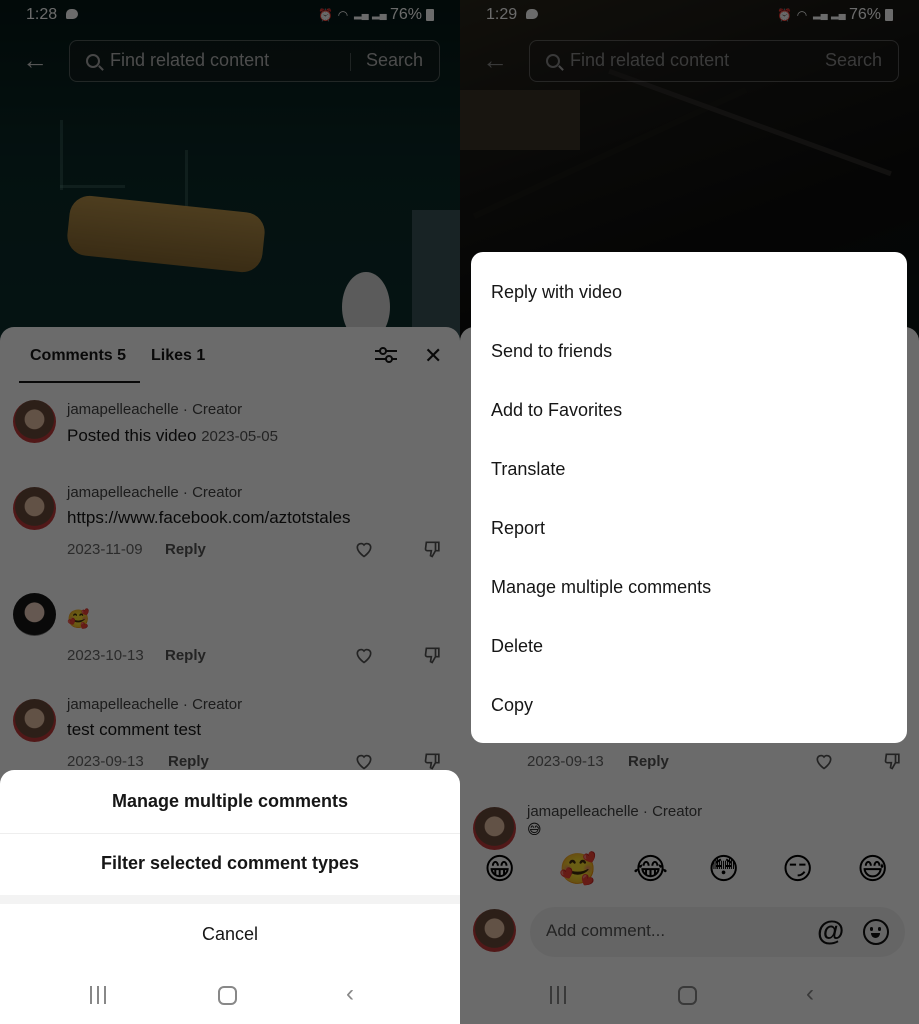 This screenshot has height=1024, width=919. I want to click on filter-comment-types-option: Filter selected comment types, so click(230, 863).